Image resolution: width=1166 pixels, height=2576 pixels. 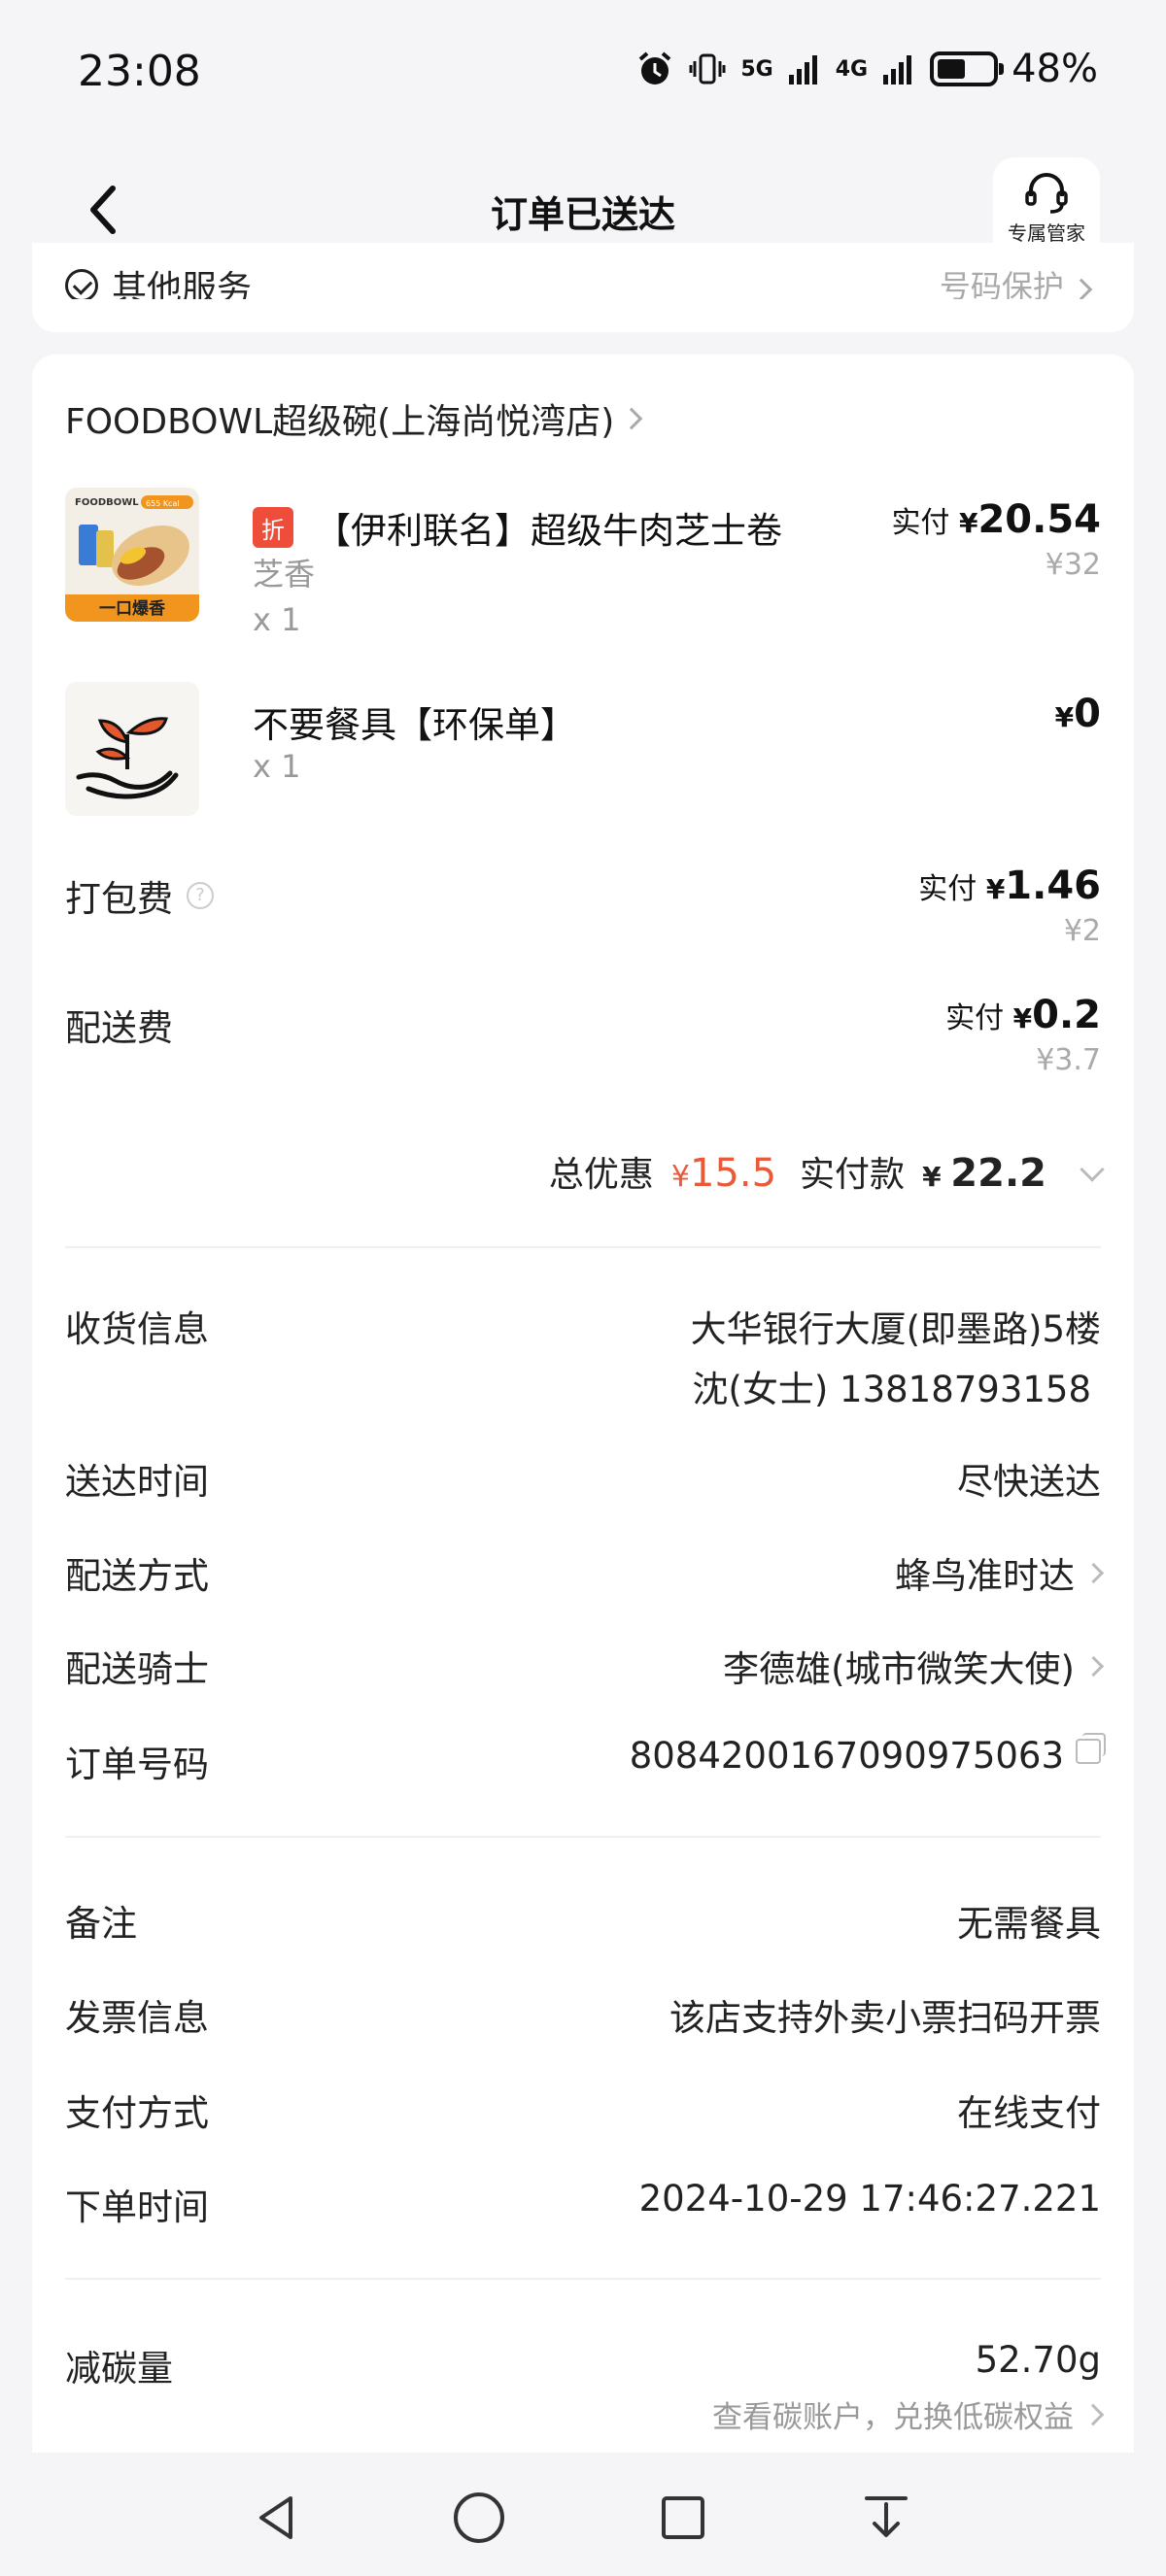 What do you see at coordinates (1066, 1015) in the screenshot?
I see `delivery-paid-price: 0.2` at bounding box center [1066, 1015].